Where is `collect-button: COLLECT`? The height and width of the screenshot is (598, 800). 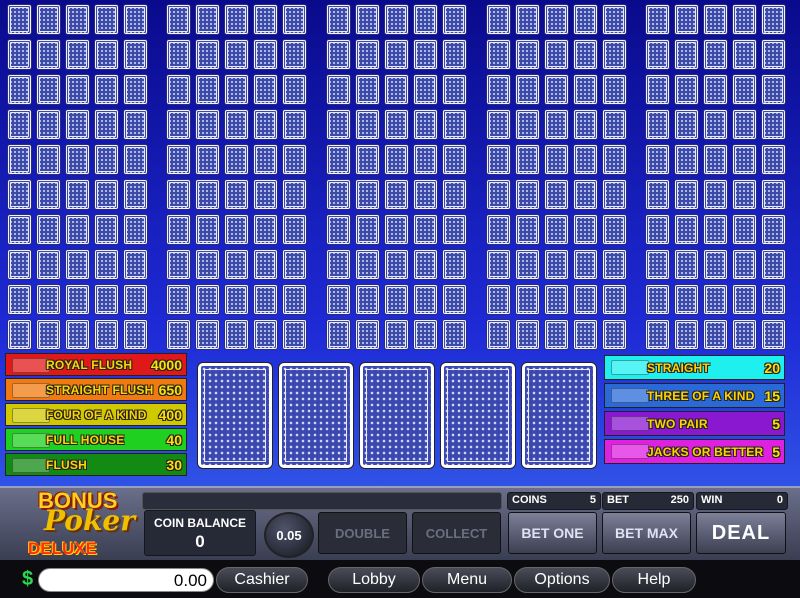 collect-button: COLLECT is located at coordinates (456, 533).